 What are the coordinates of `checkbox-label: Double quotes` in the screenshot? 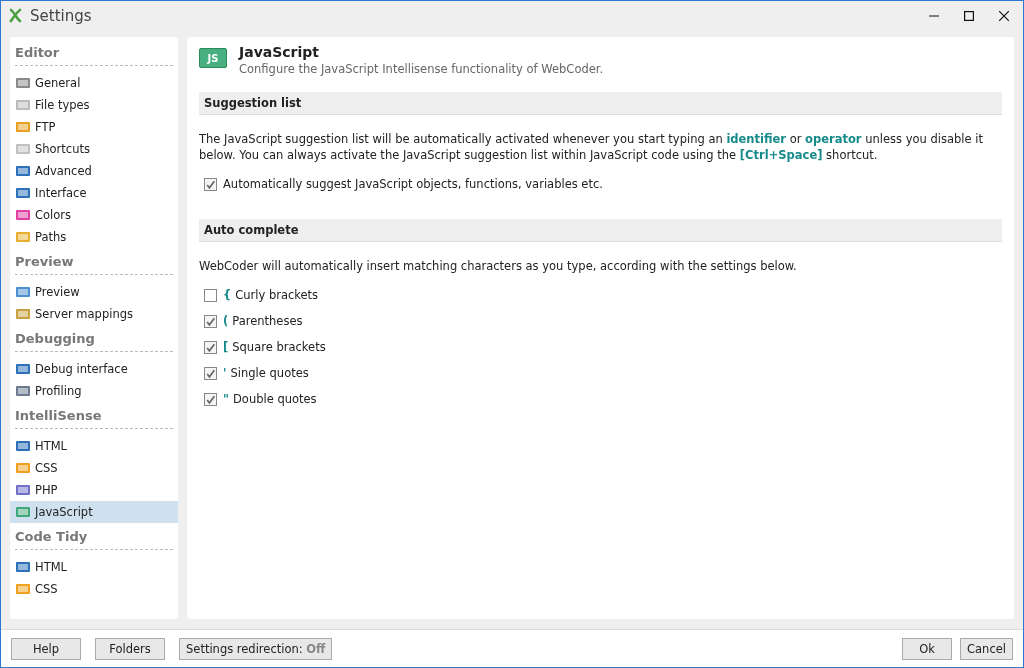 It's located at (275, 399).